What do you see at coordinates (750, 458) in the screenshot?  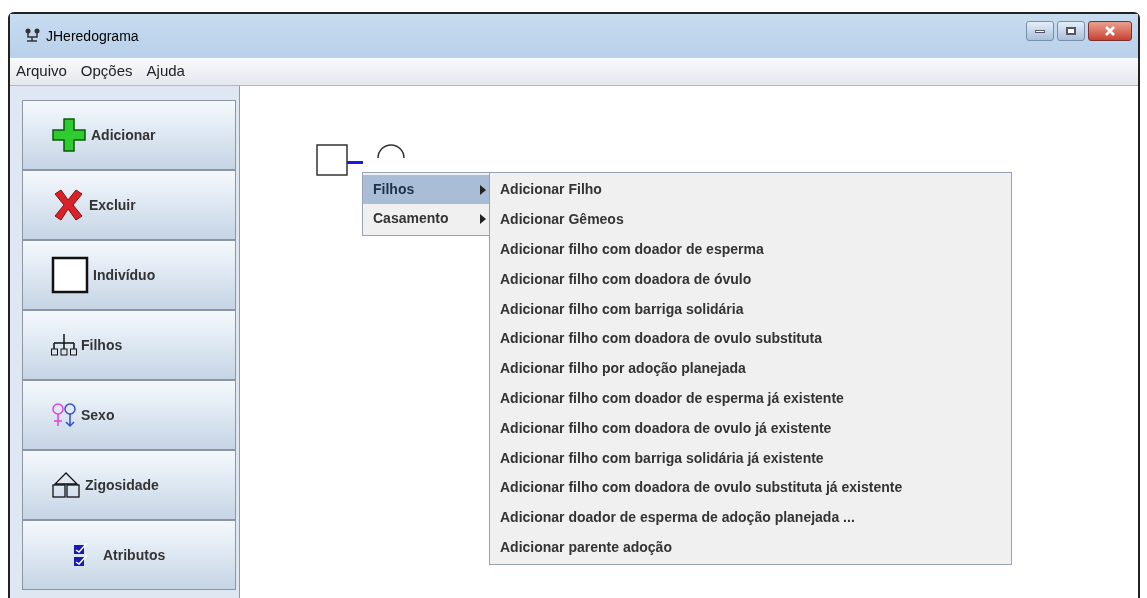 I see `submenu-item: Adicionar filho com barriga solidária já existente` at bounding box center [750, 458].